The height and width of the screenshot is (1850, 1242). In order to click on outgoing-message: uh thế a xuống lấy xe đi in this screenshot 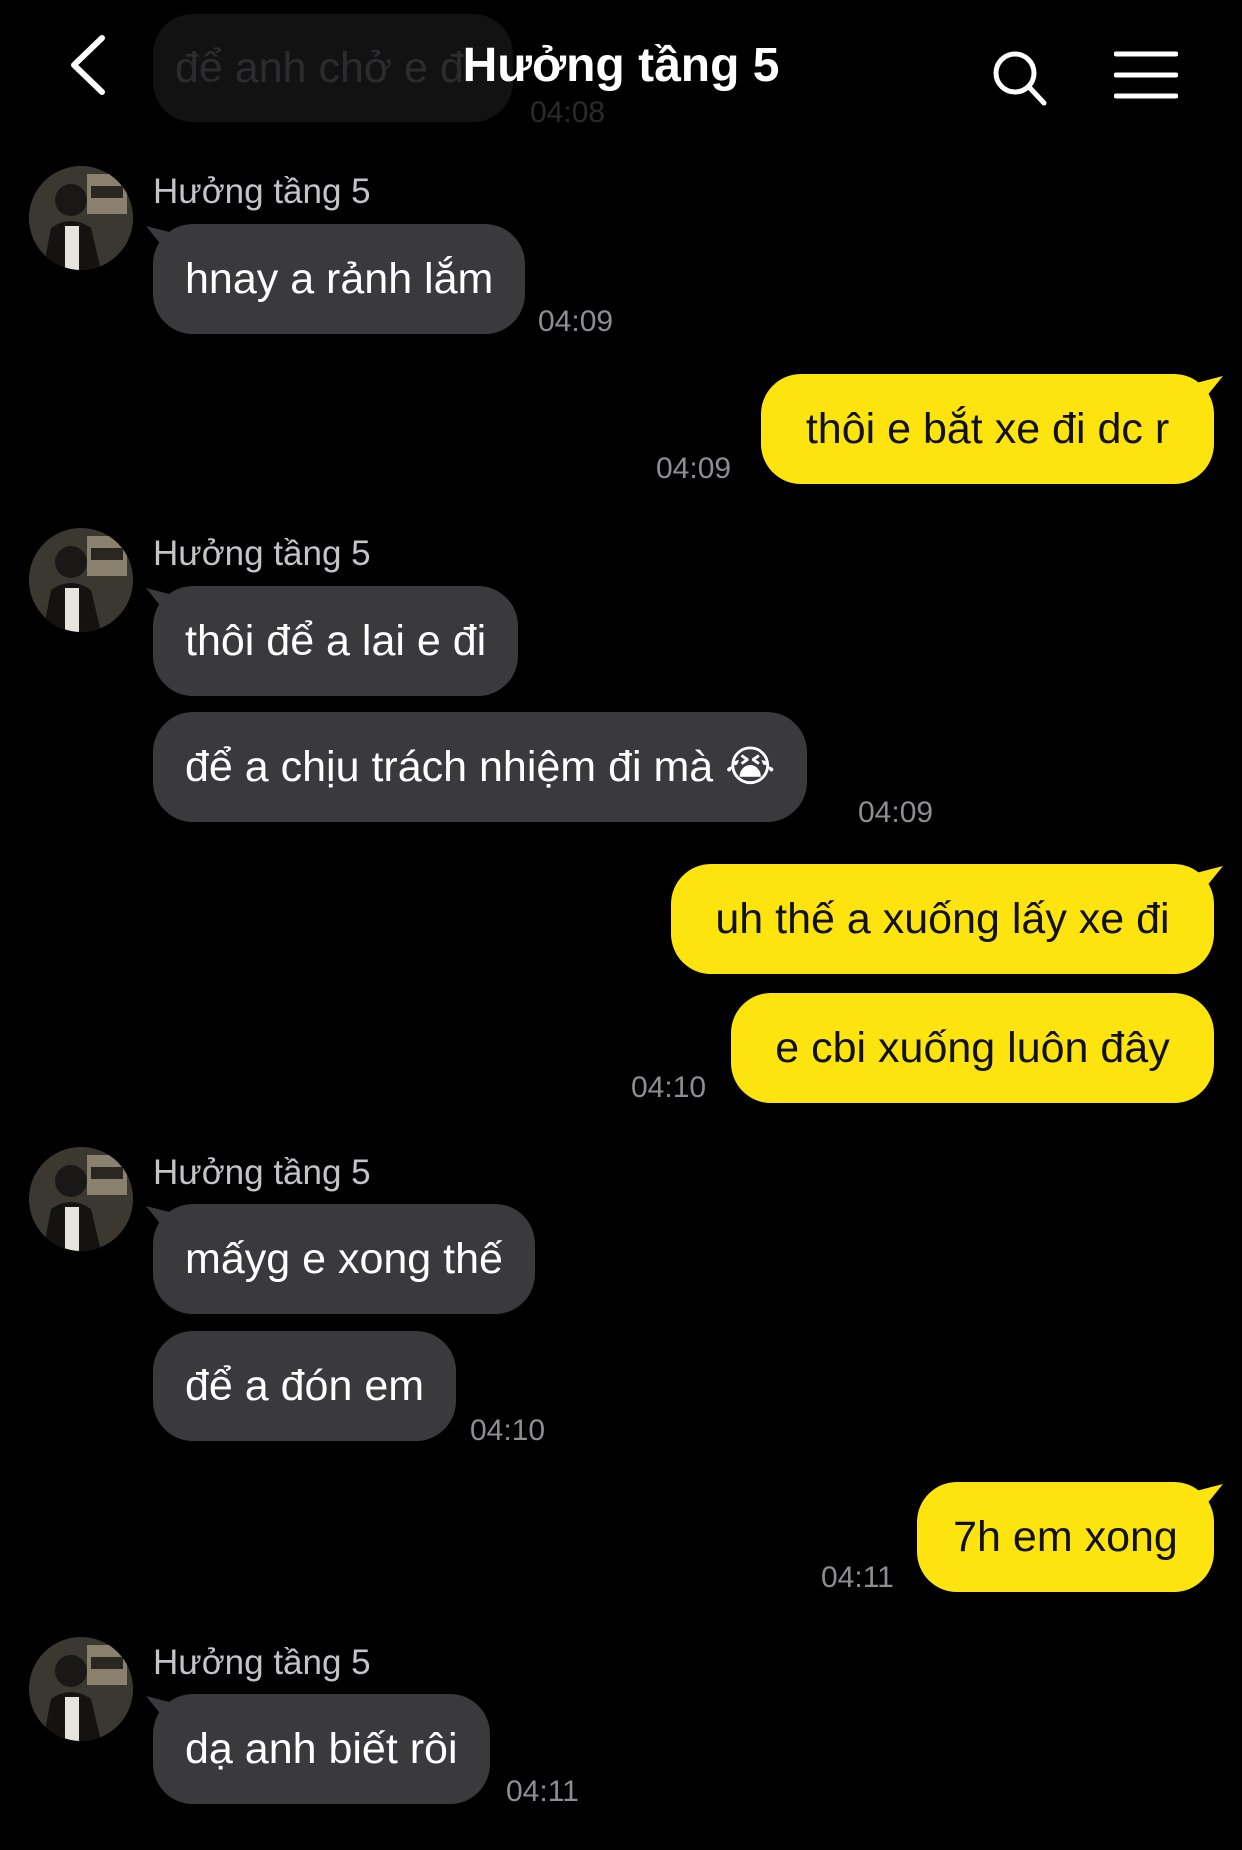, I will do `click(942, 919)`.